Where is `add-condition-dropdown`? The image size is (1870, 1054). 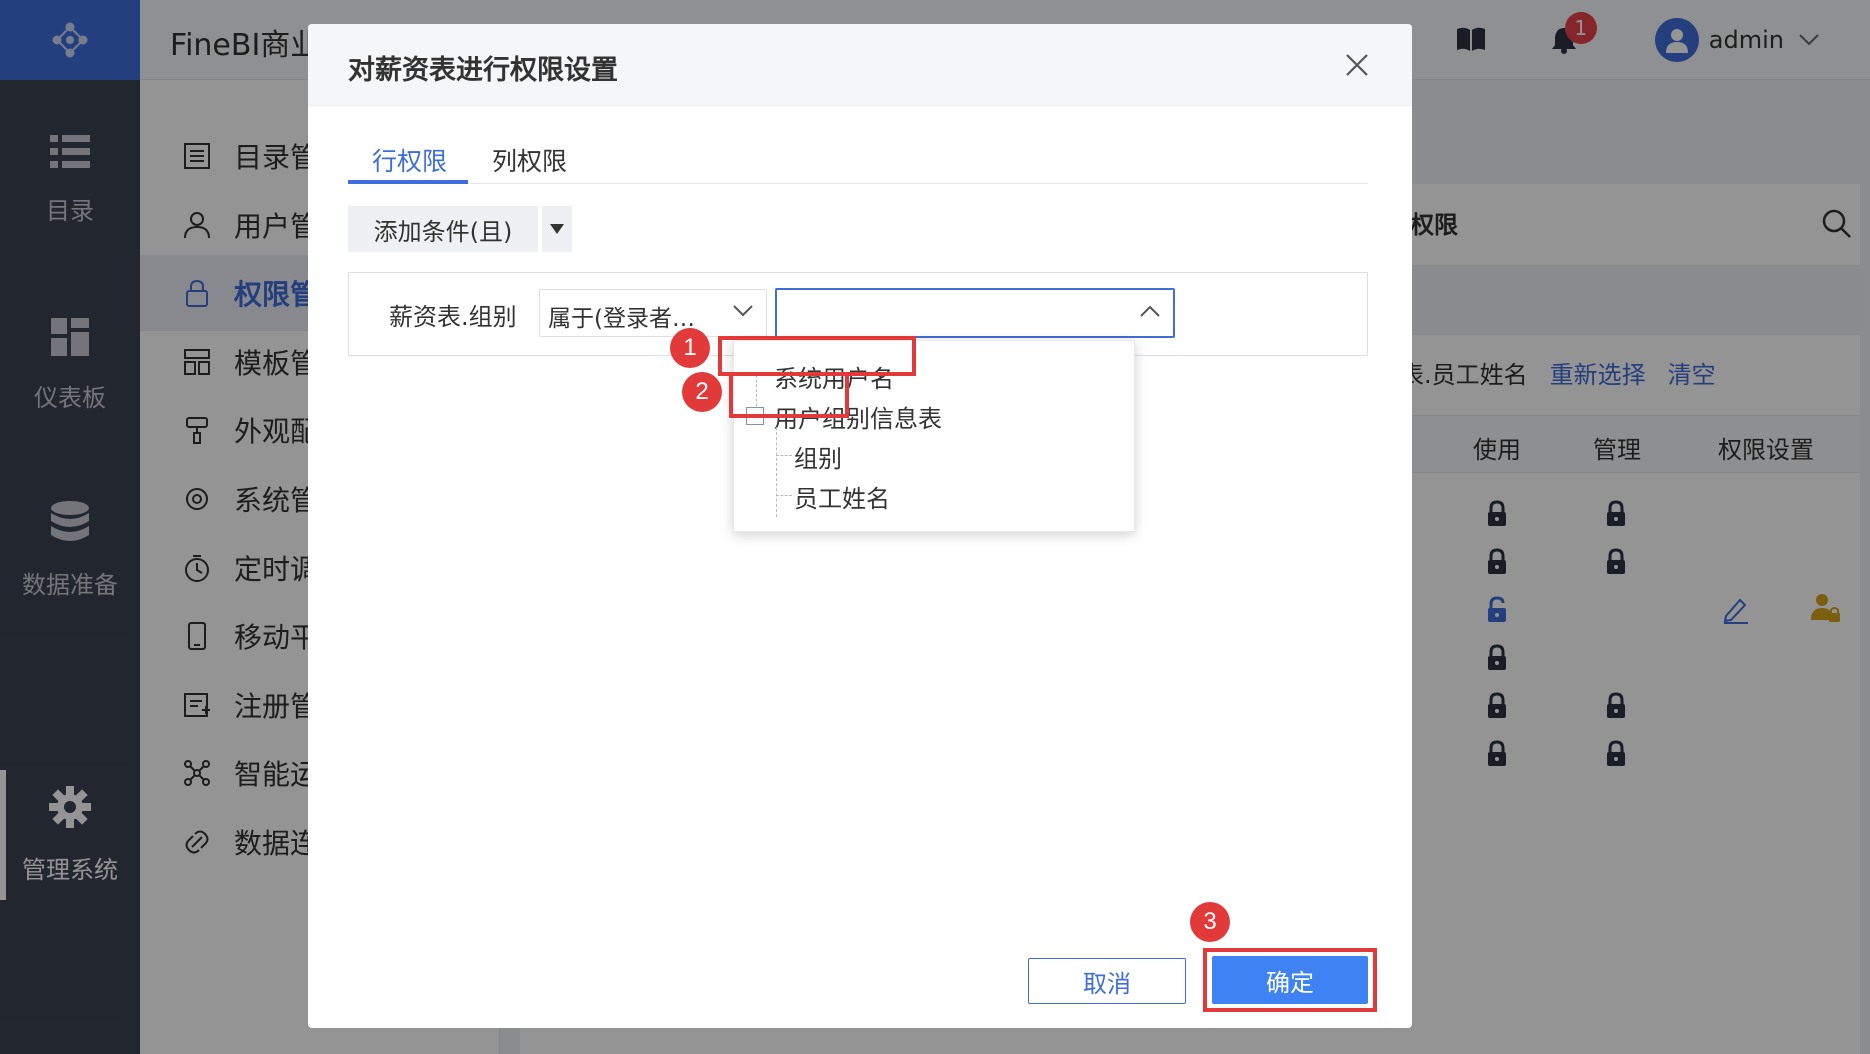
add-condition-dropdown is located at coordinates (557, 229).